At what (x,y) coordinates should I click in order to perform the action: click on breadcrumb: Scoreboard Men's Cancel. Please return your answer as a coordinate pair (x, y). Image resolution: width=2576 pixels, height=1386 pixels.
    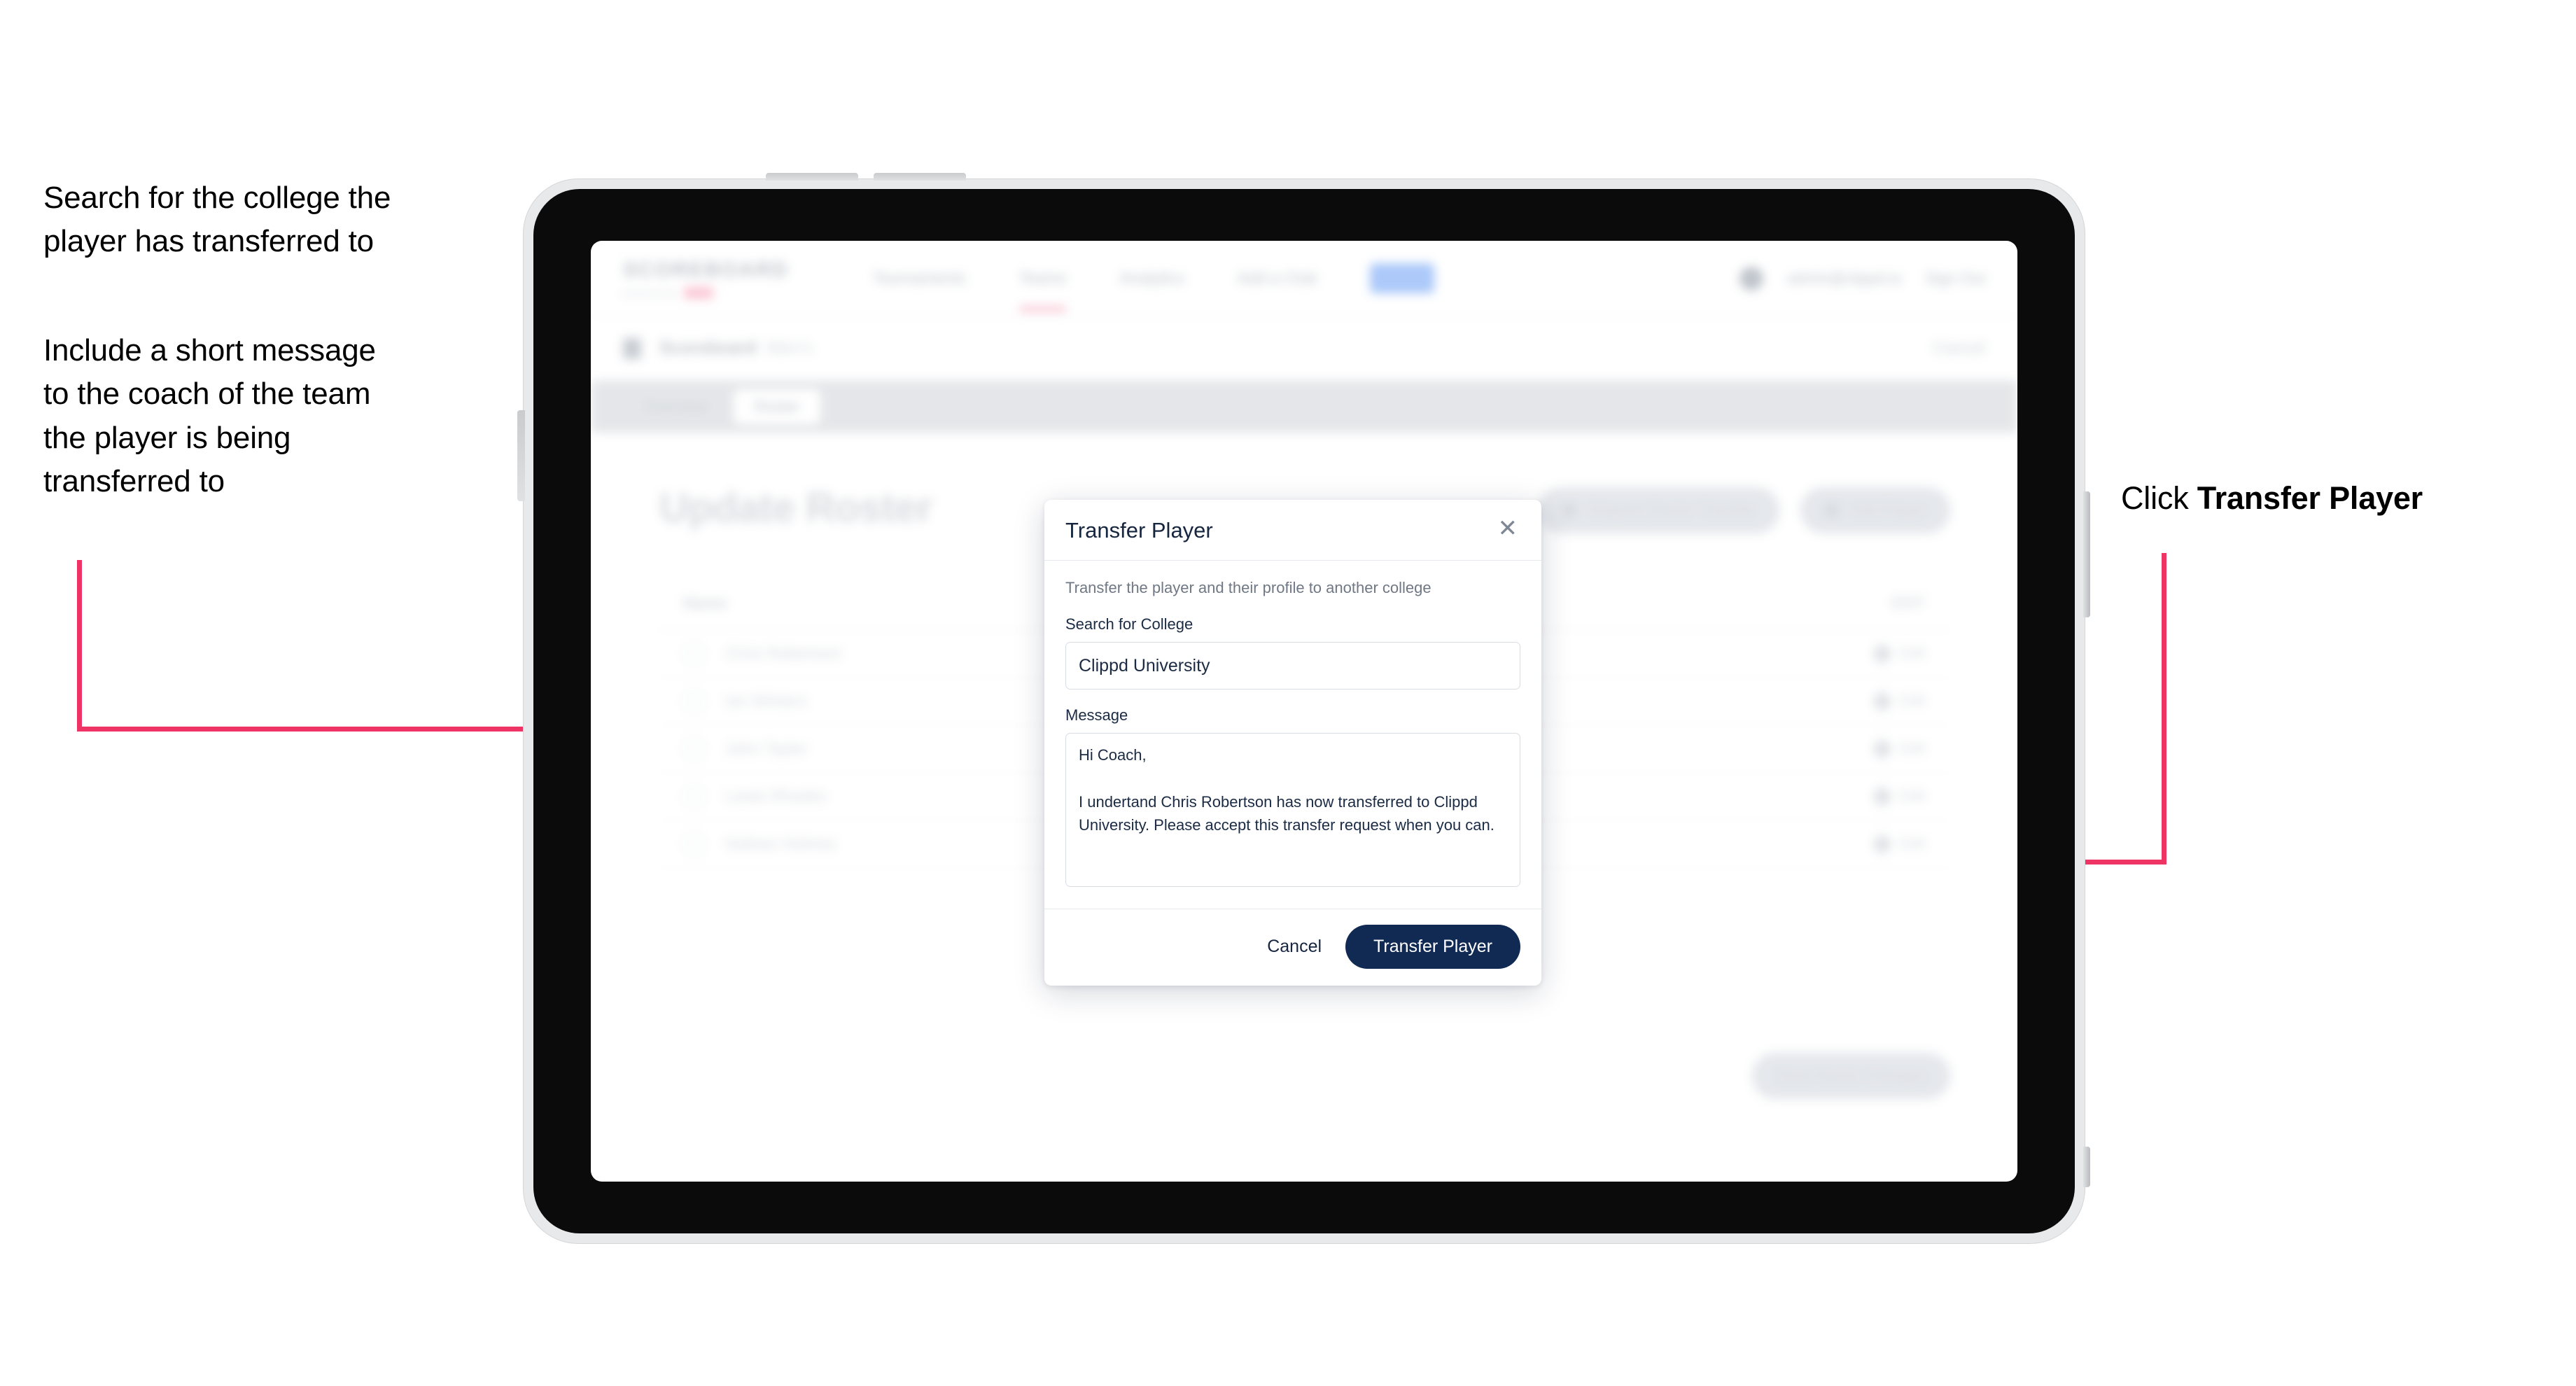
    Looking at the image, I should click on (1304, 348).